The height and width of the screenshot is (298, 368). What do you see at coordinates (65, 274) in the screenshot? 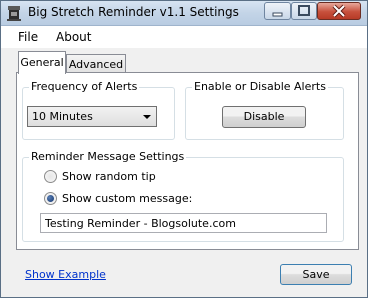
I see `show-example-link: Show Example` at bounding box center [65, 274].